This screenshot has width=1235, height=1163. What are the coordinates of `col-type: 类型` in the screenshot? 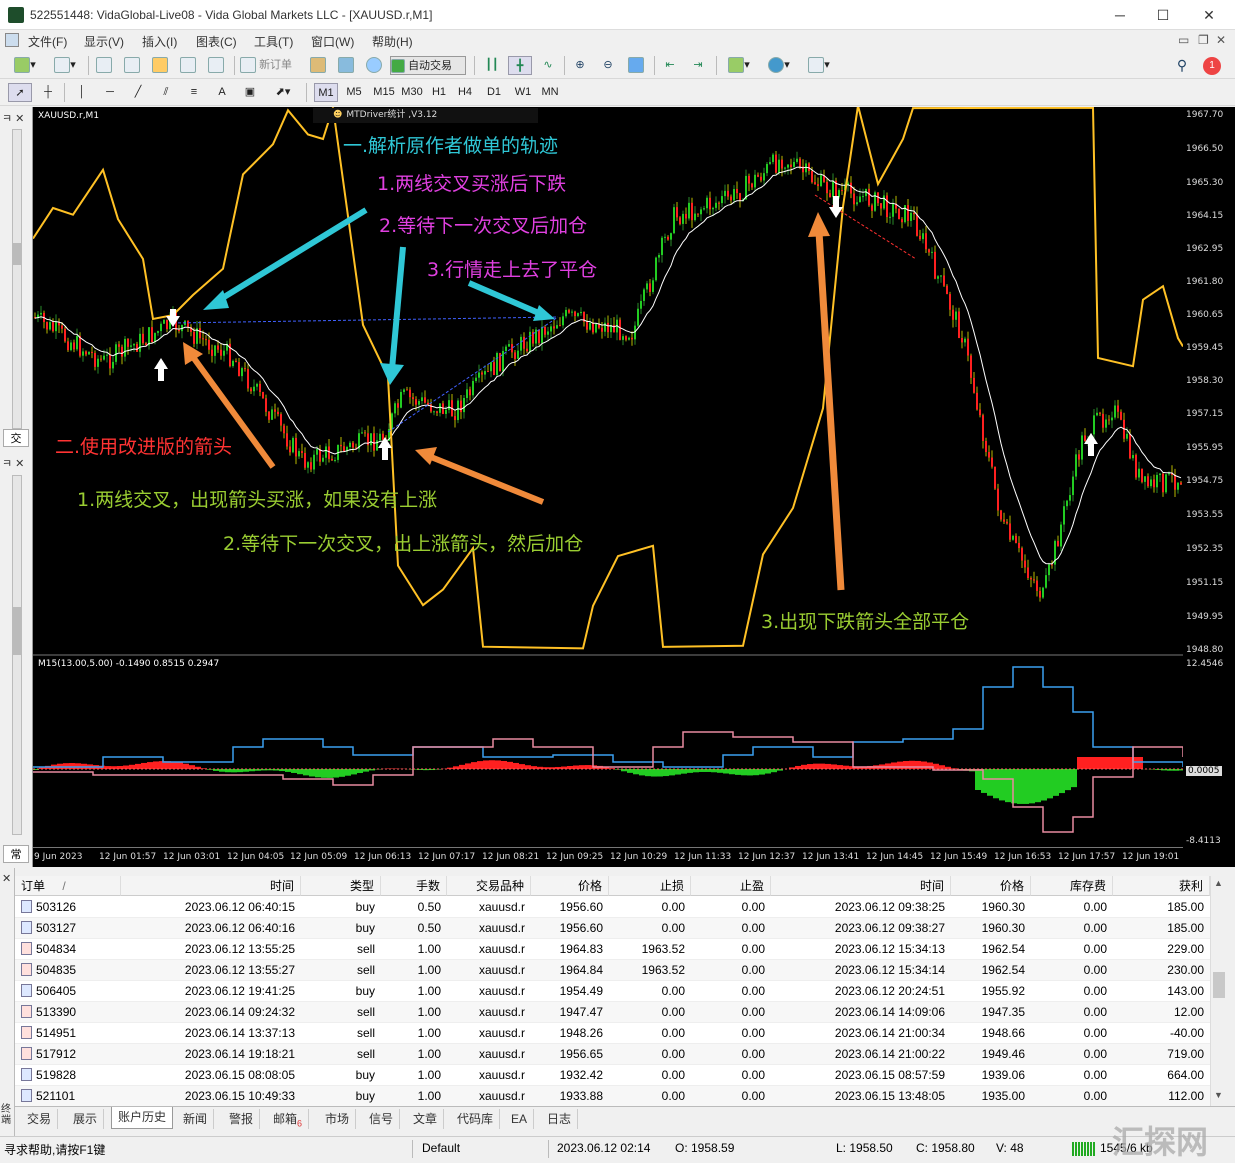 It's located at (341, 886).